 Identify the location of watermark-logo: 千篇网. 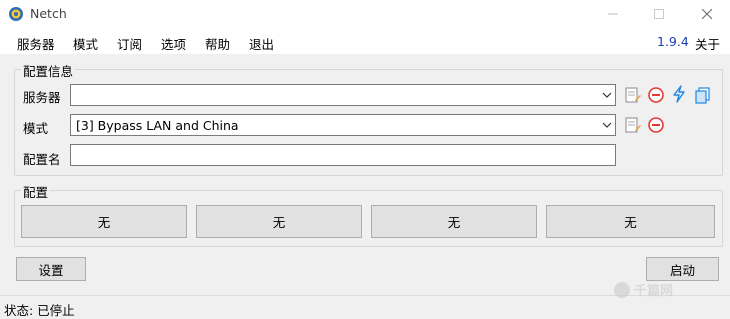
(643, 290).